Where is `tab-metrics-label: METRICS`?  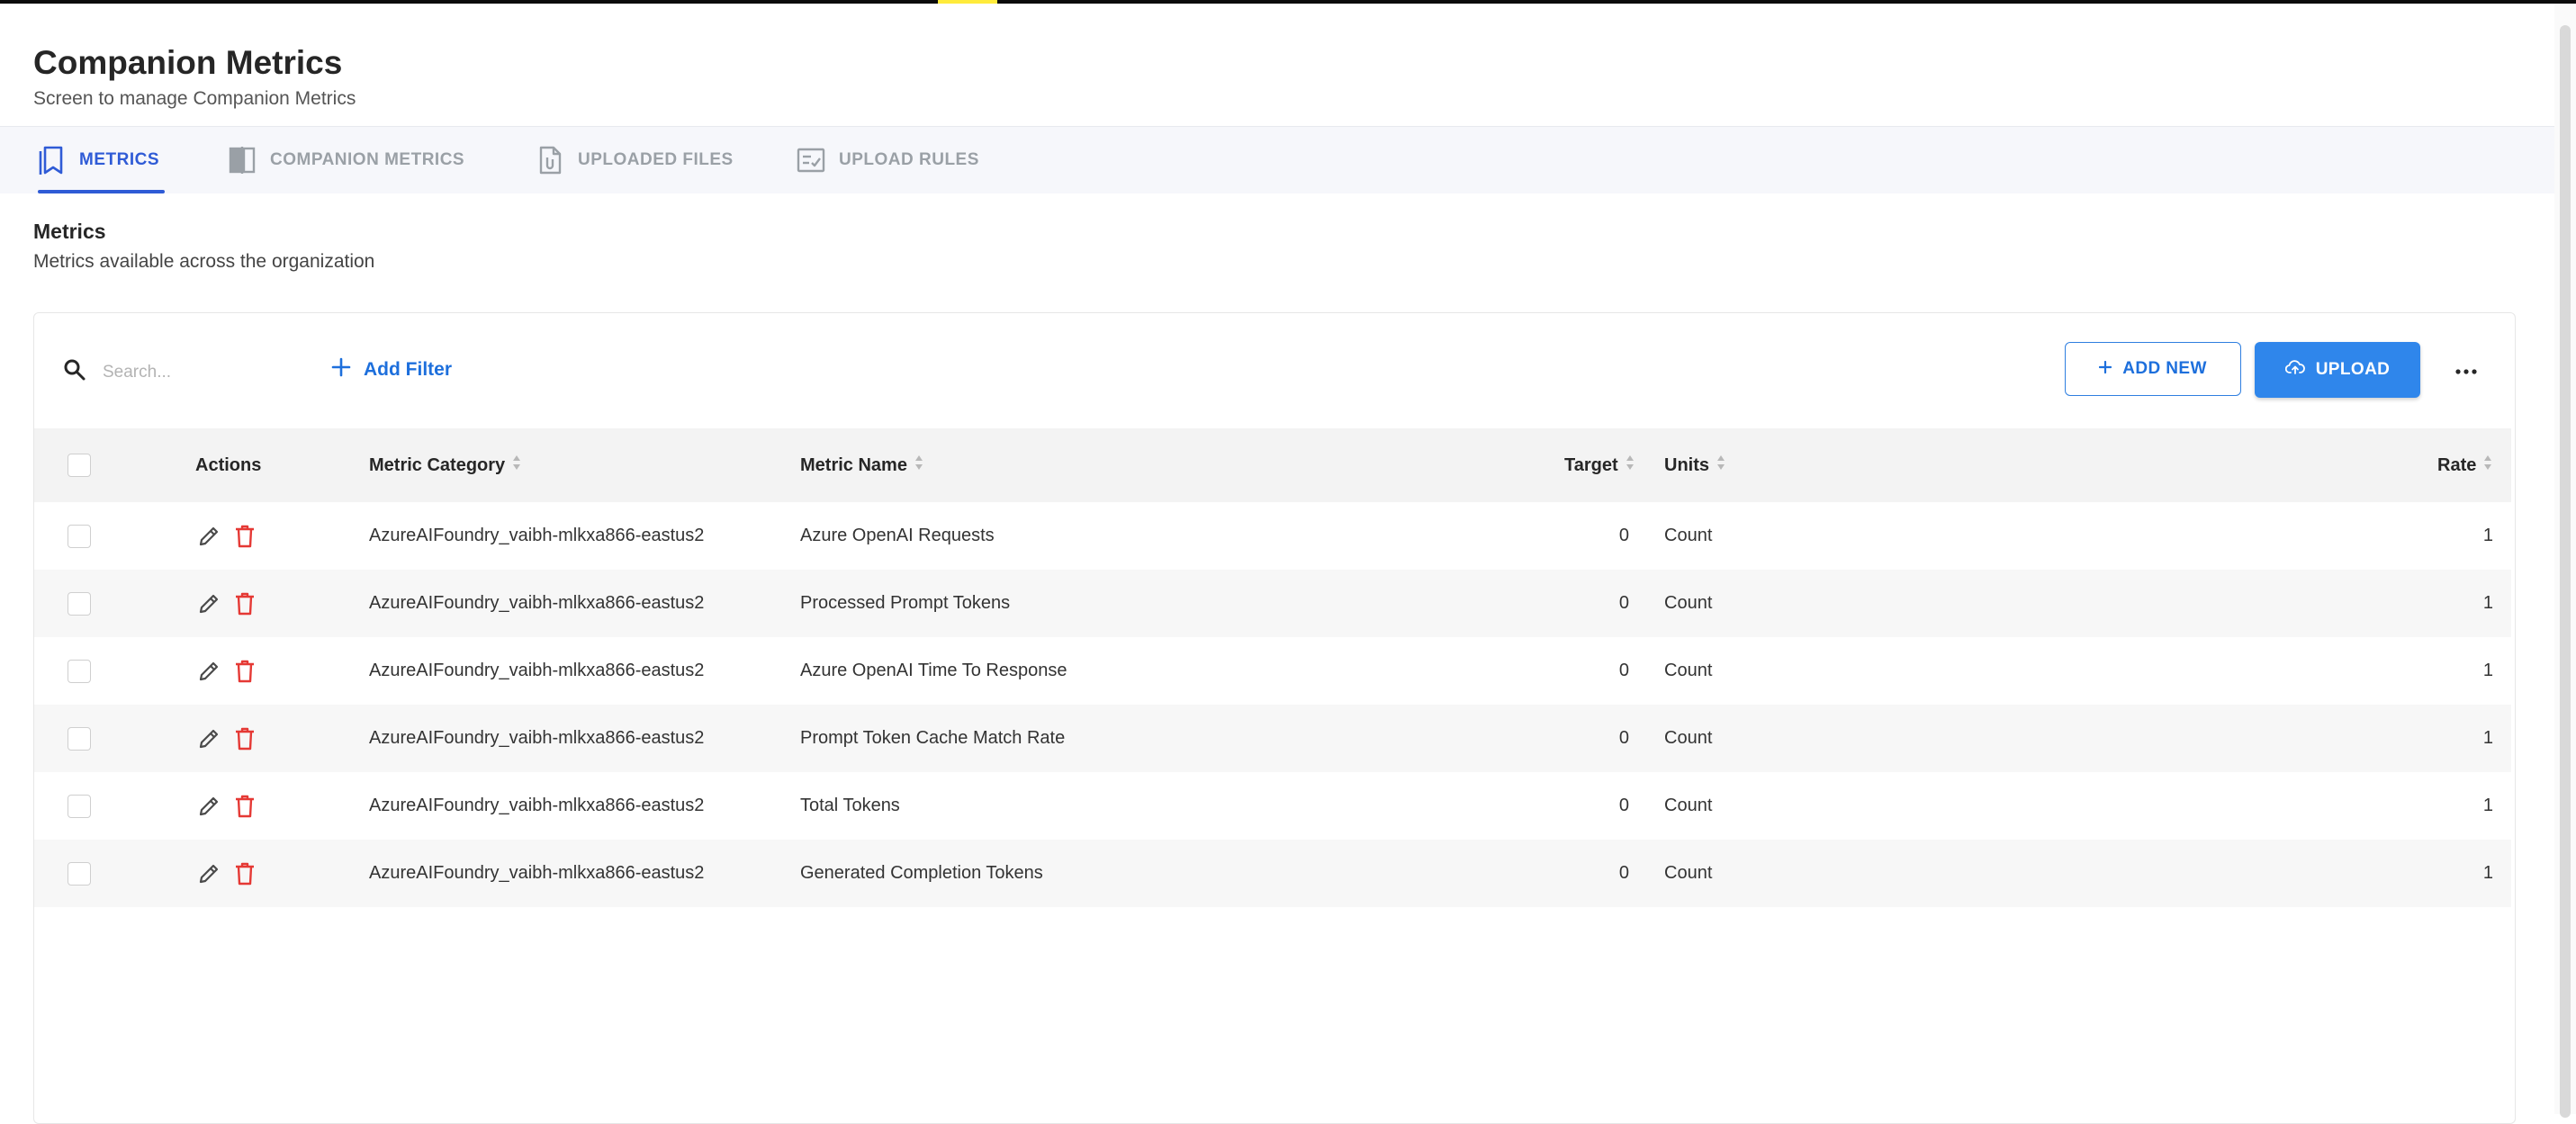
tab-metrics-label: METRICS is located at coordinates (119, 159).